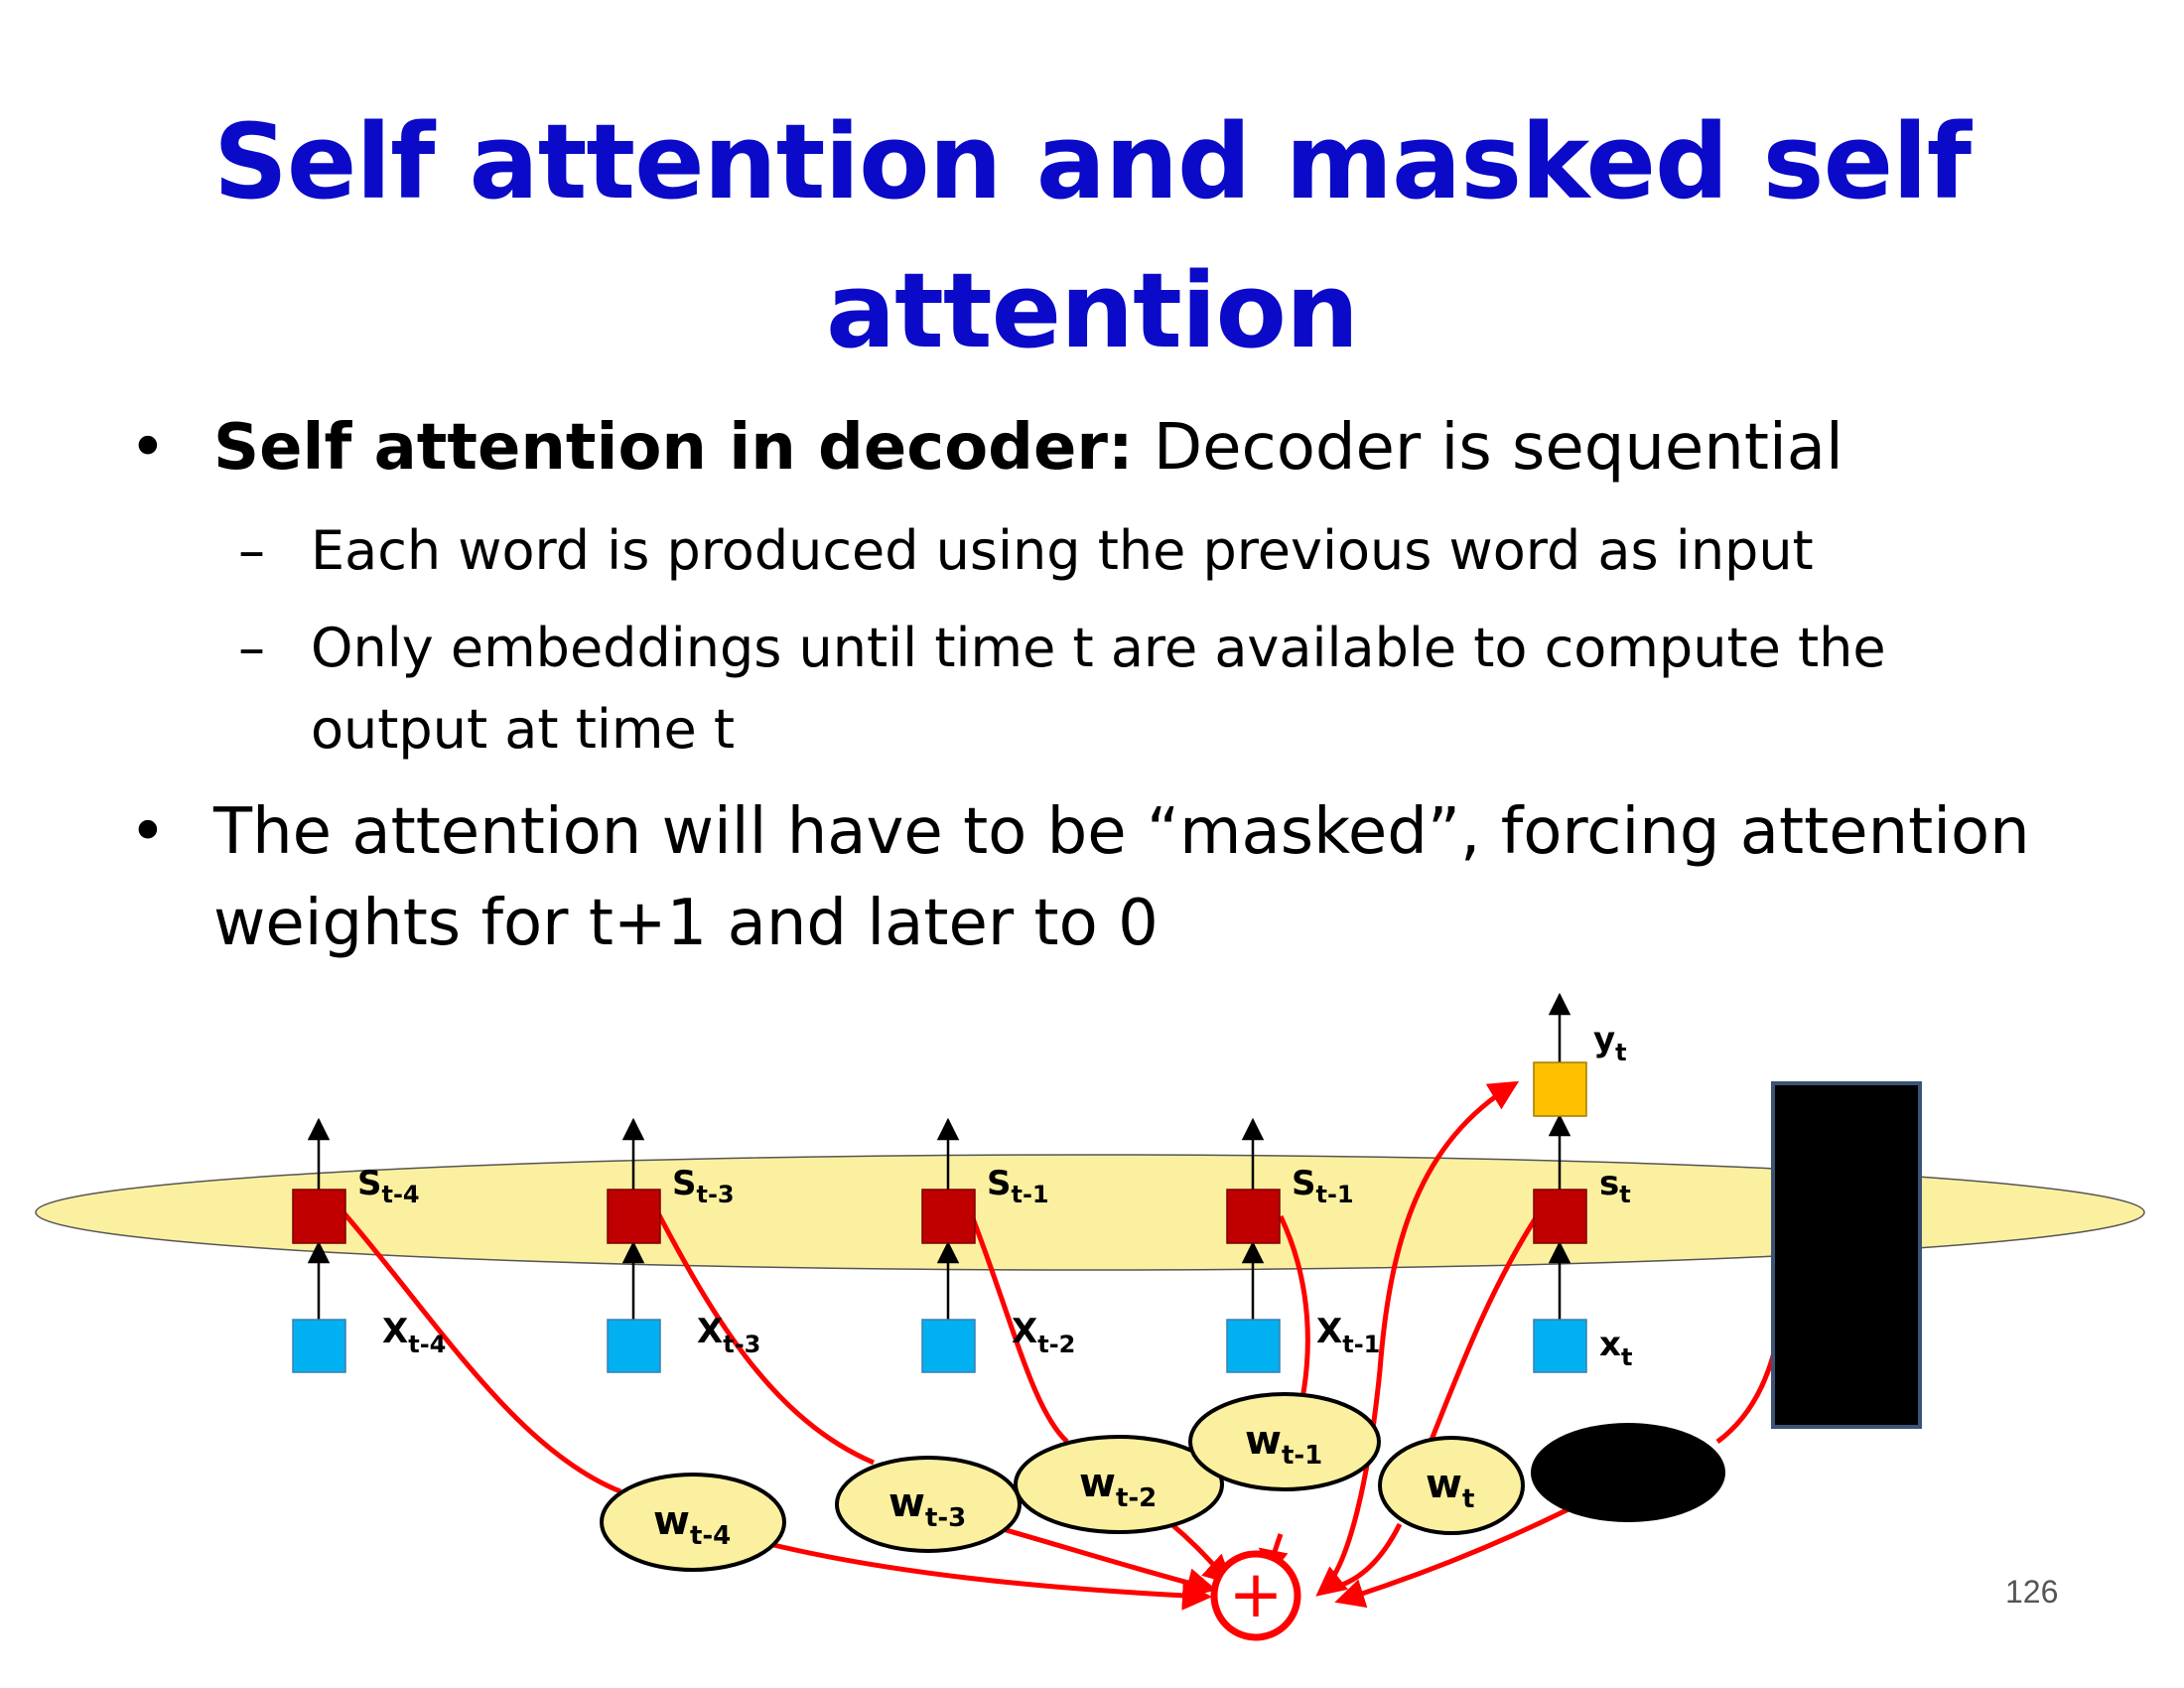 Image resolution: width=2184 pixels, height=1688 pixels. I want to click on sum-symbol: +, so click(1255, 1594).